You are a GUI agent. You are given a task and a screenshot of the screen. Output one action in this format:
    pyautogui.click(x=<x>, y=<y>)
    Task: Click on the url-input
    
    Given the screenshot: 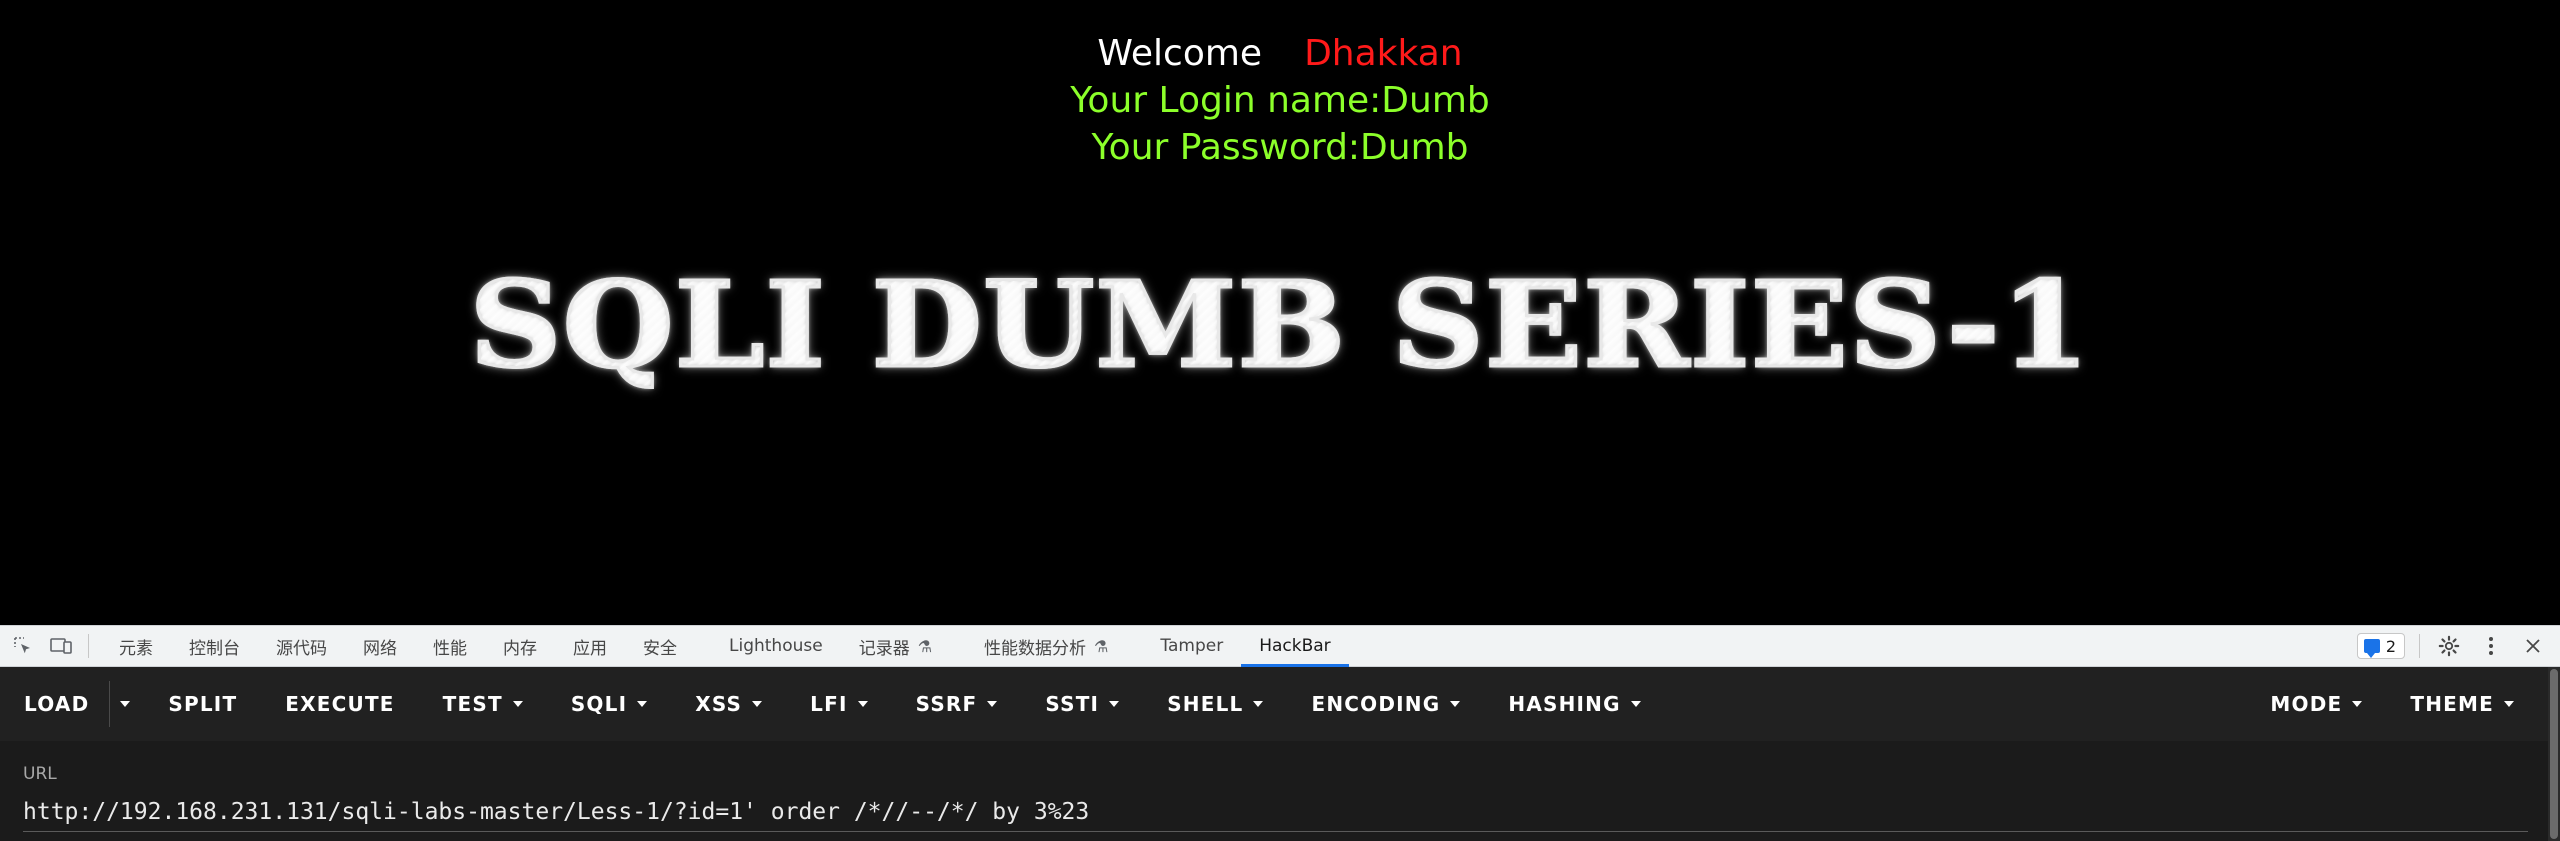 What is the action you would take?
    pyautogui.click(x=1275, y=815)
    